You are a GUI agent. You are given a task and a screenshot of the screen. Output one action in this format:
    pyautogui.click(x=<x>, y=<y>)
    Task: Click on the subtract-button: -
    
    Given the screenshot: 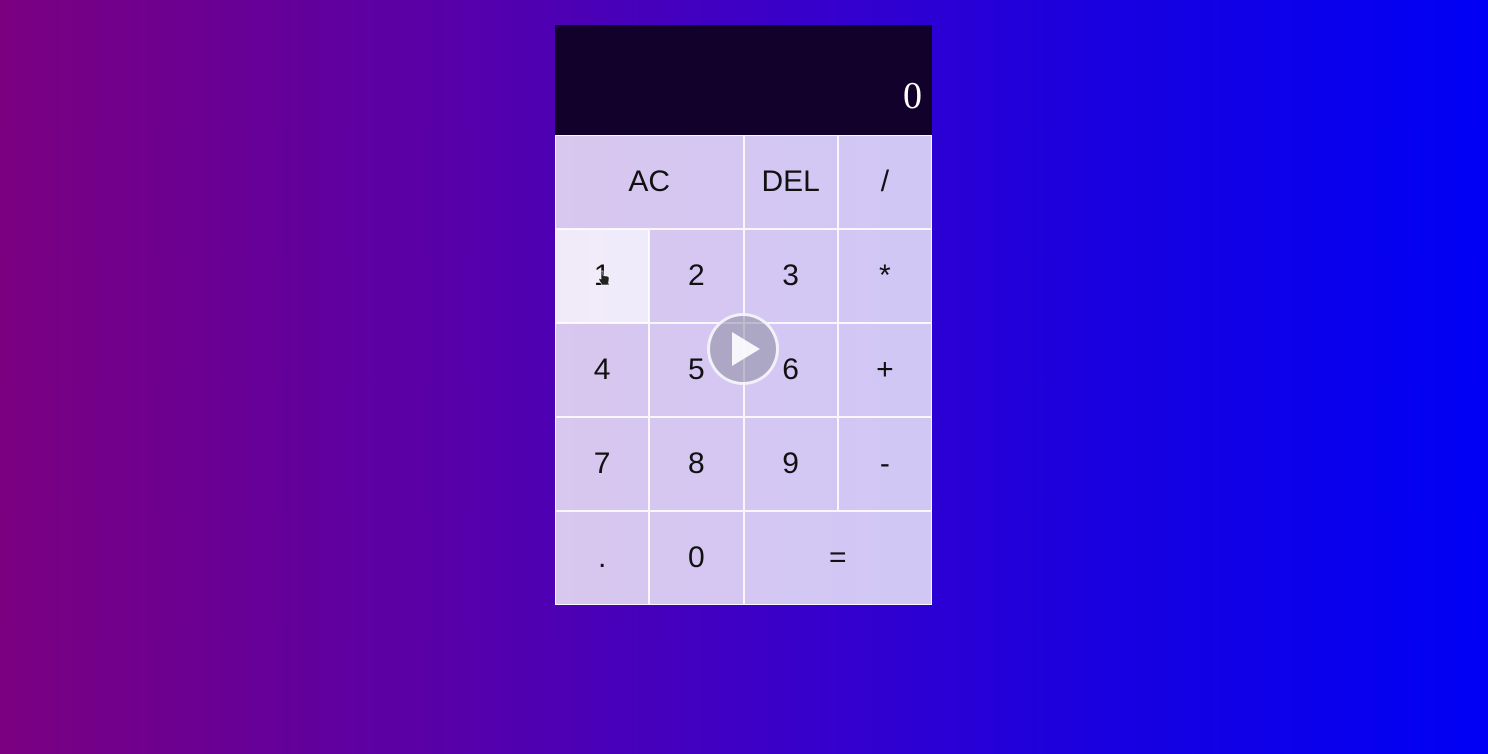 What is the action you would take?
    pyautogui.click(x=884, y=464)
    